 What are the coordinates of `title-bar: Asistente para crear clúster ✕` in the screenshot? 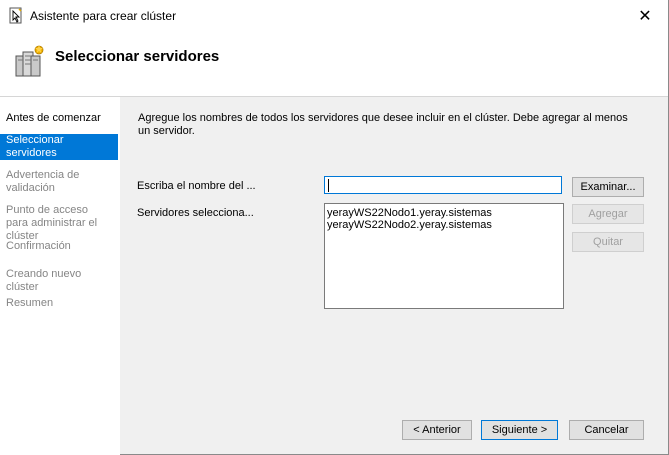 It's located at (334, 16).